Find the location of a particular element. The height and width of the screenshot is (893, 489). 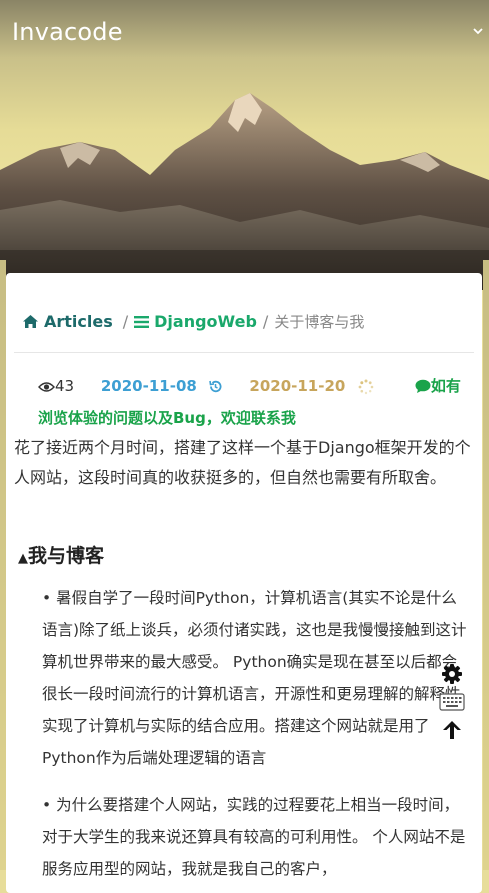

floating-toolbar is located at coordinates (453, 702).